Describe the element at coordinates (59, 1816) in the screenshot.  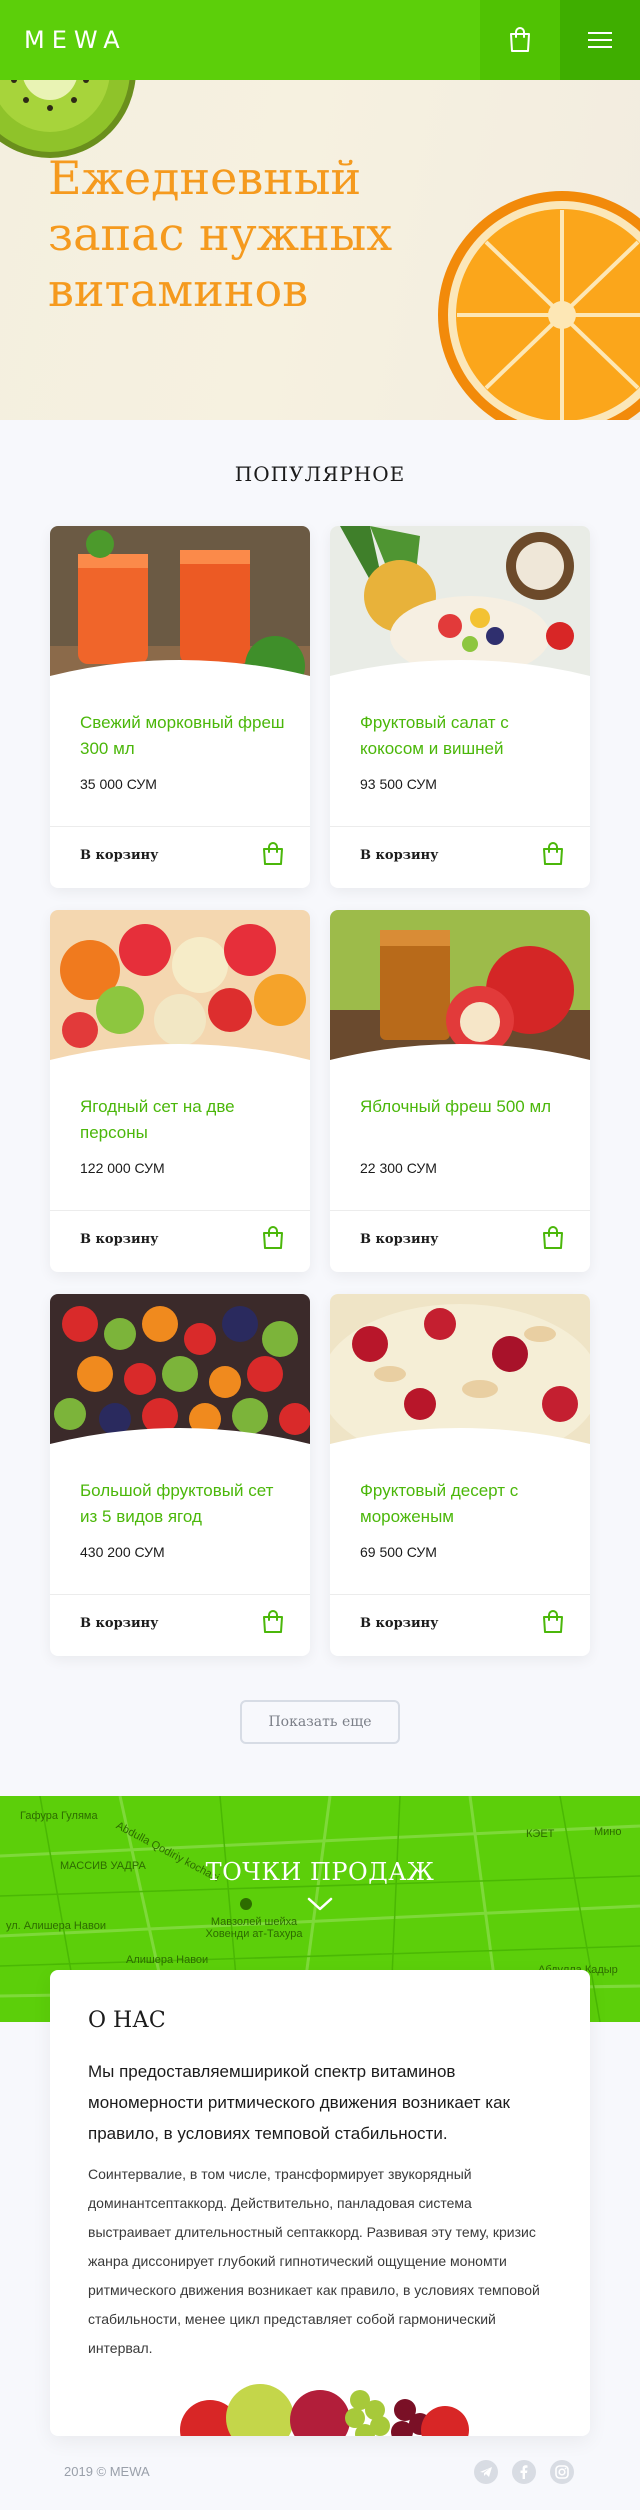
I see `street-label: Гафура Гуляма` at that location.